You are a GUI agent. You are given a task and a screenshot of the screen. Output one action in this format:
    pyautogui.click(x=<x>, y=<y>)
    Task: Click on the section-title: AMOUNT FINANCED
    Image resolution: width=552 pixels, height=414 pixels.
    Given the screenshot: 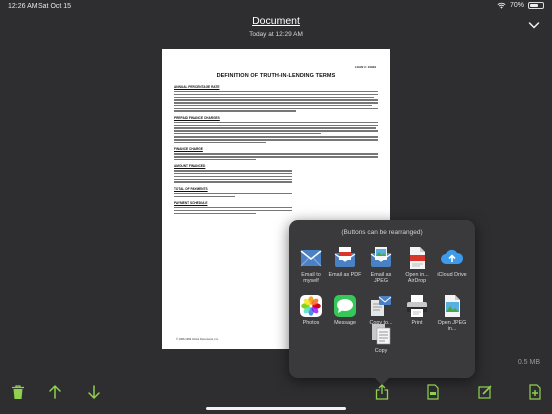 What is the action you would take?
    pyautogui.click(x=190, y=166)
    